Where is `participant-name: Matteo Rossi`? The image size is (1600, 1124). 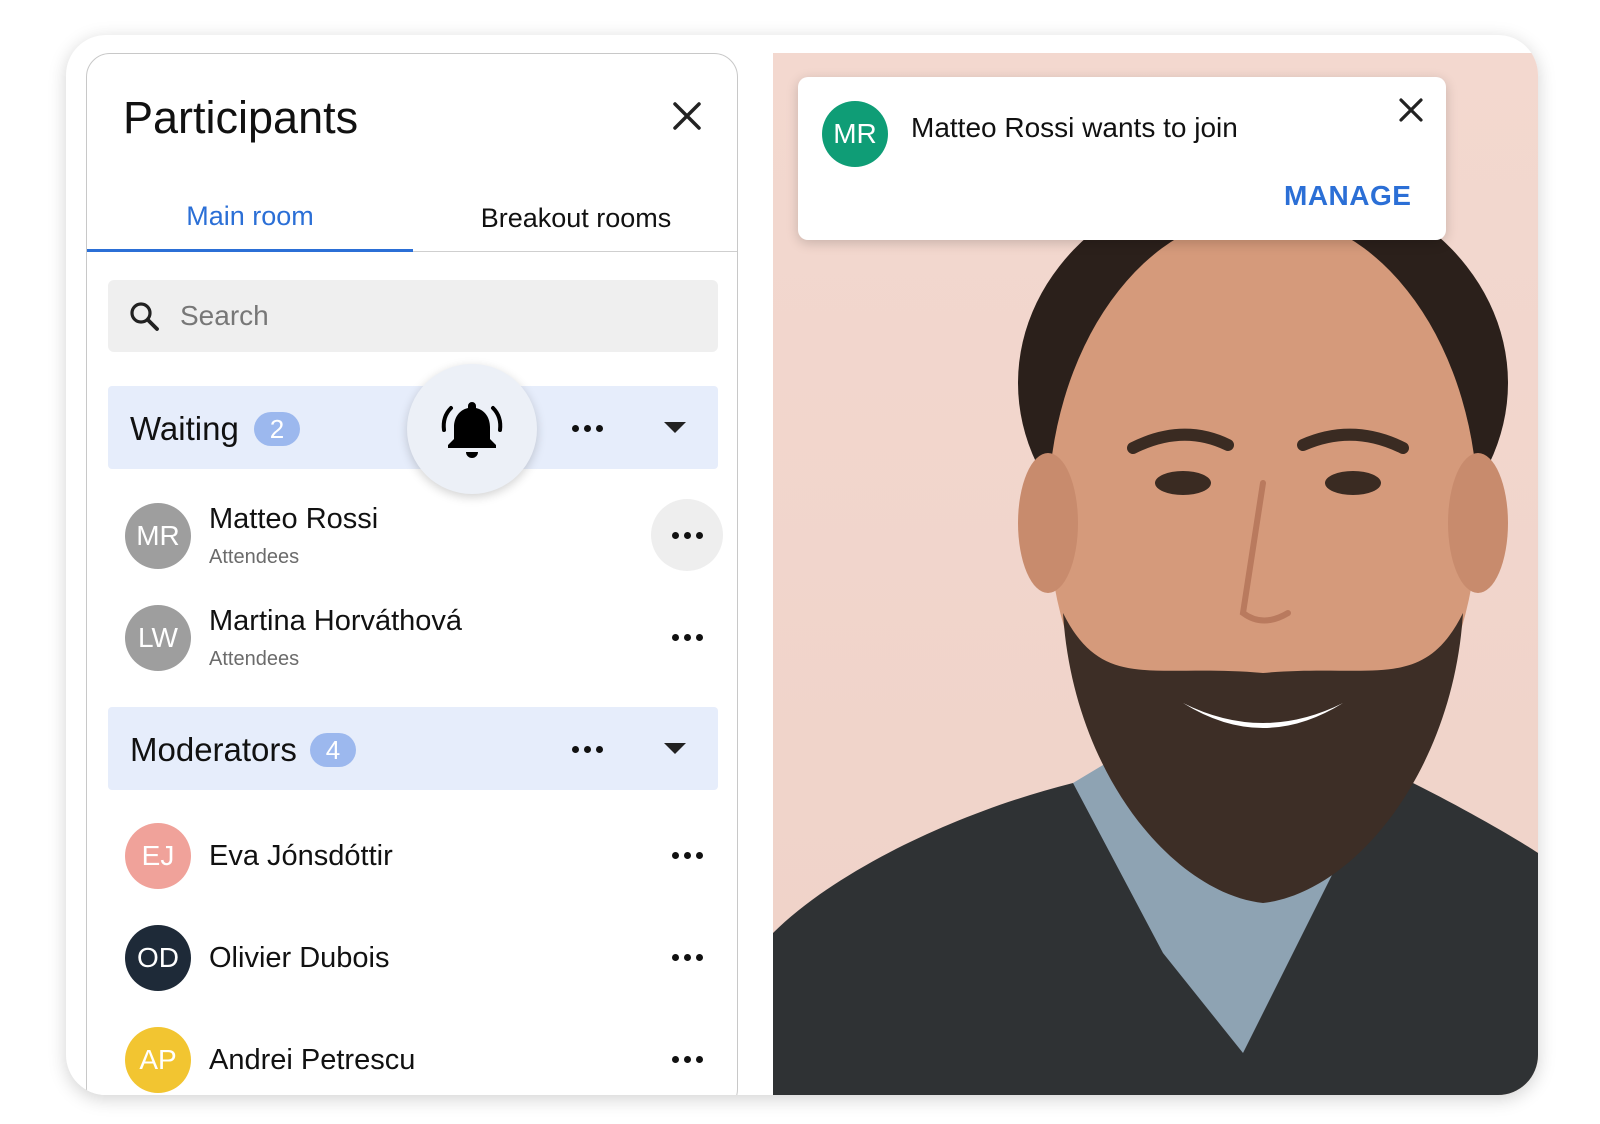 participant-name: Matteo Rossi is located at coordinates (294, 519).